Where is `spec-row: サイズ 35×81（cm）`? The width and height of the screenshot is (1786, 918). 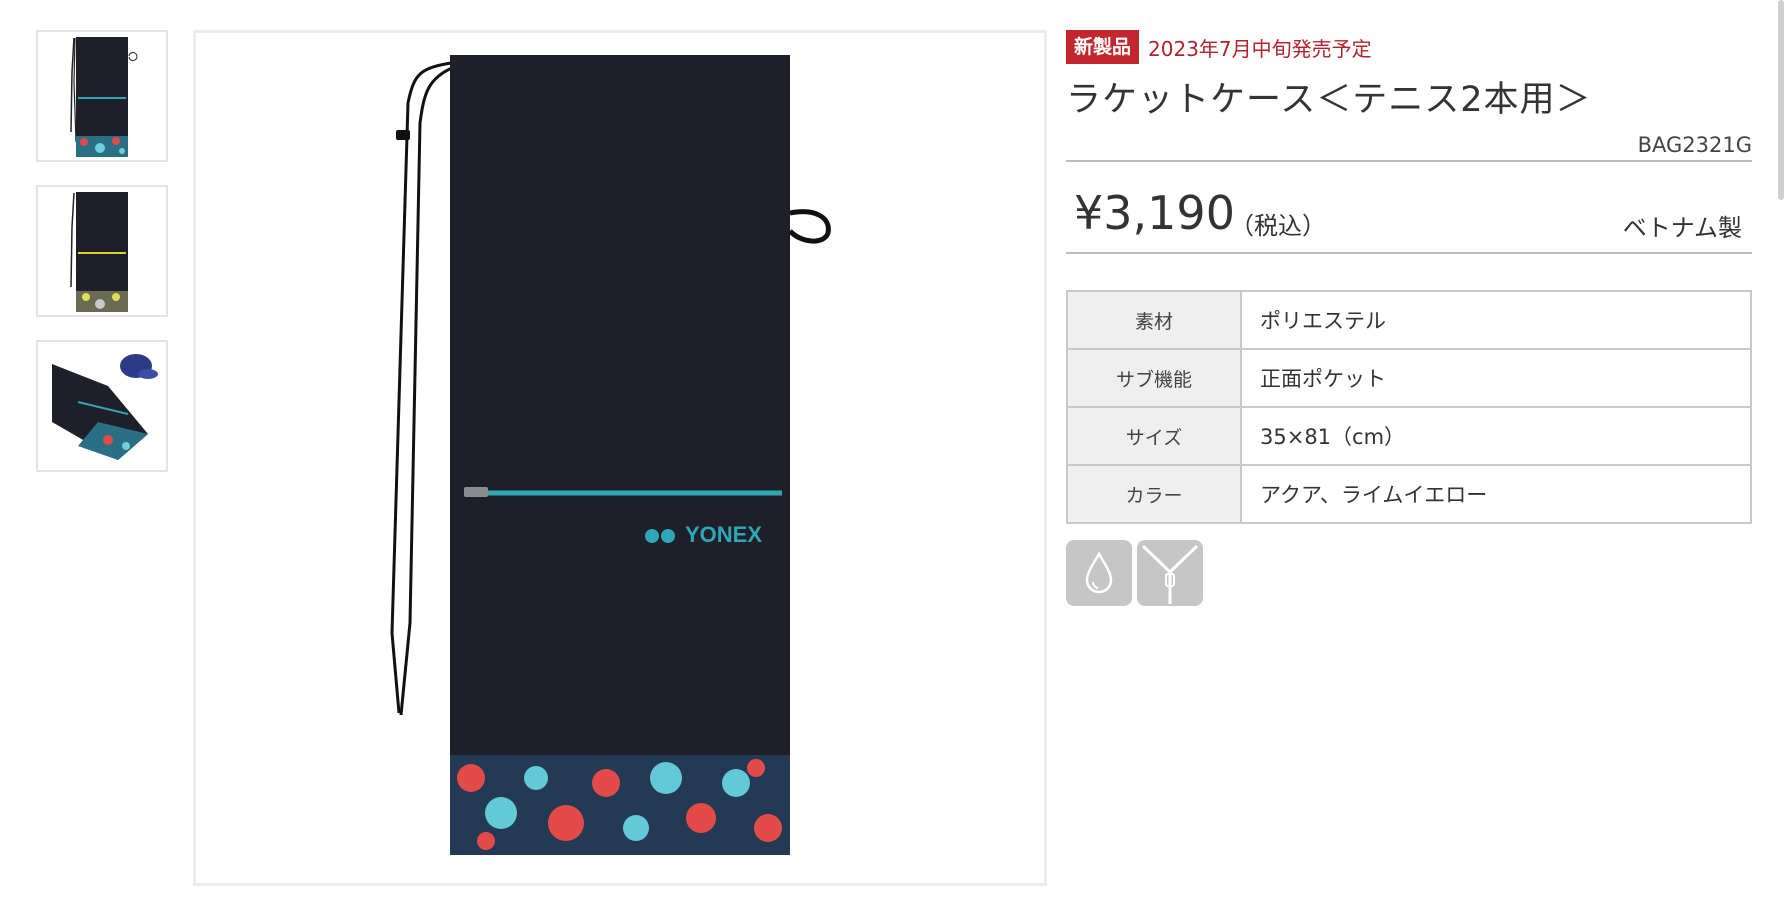 spec-row: サイズ 35×81（cm） is located at coordinates (1409, 436).